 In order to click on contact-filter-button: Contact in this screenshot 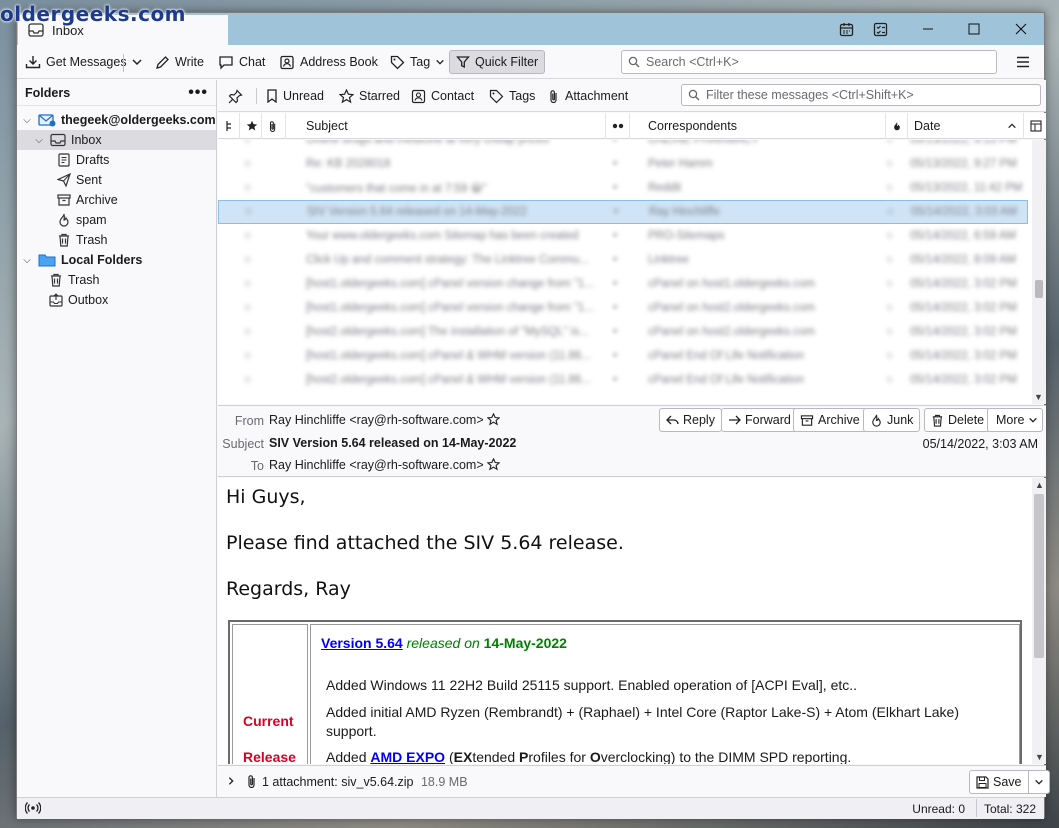, I will do `click(442, 96)`.